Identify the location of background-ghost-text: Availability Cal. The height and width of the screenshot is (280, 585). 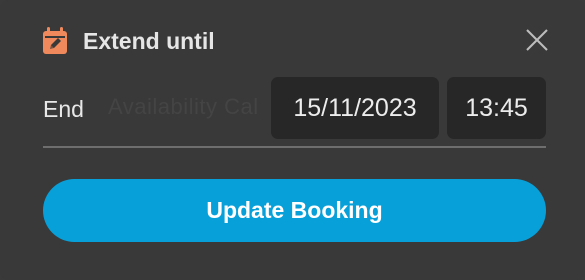
(183, 106).